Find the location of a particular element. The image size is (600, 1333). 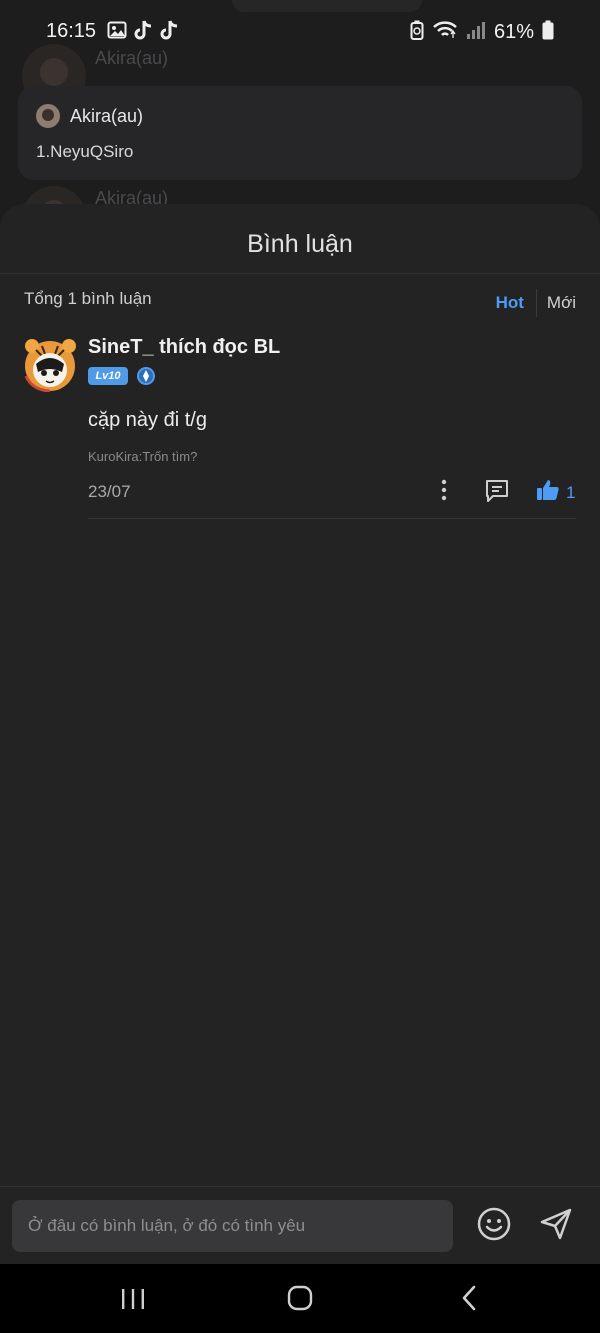

home-icon is located at coordinates (300, 1298).